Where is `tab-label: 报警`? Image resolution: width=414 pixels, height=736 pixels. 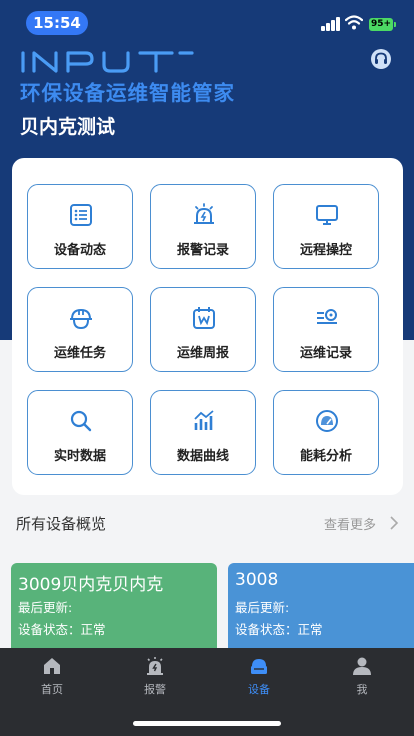 tab-label: 报警 is located at coordinates (155, 689).